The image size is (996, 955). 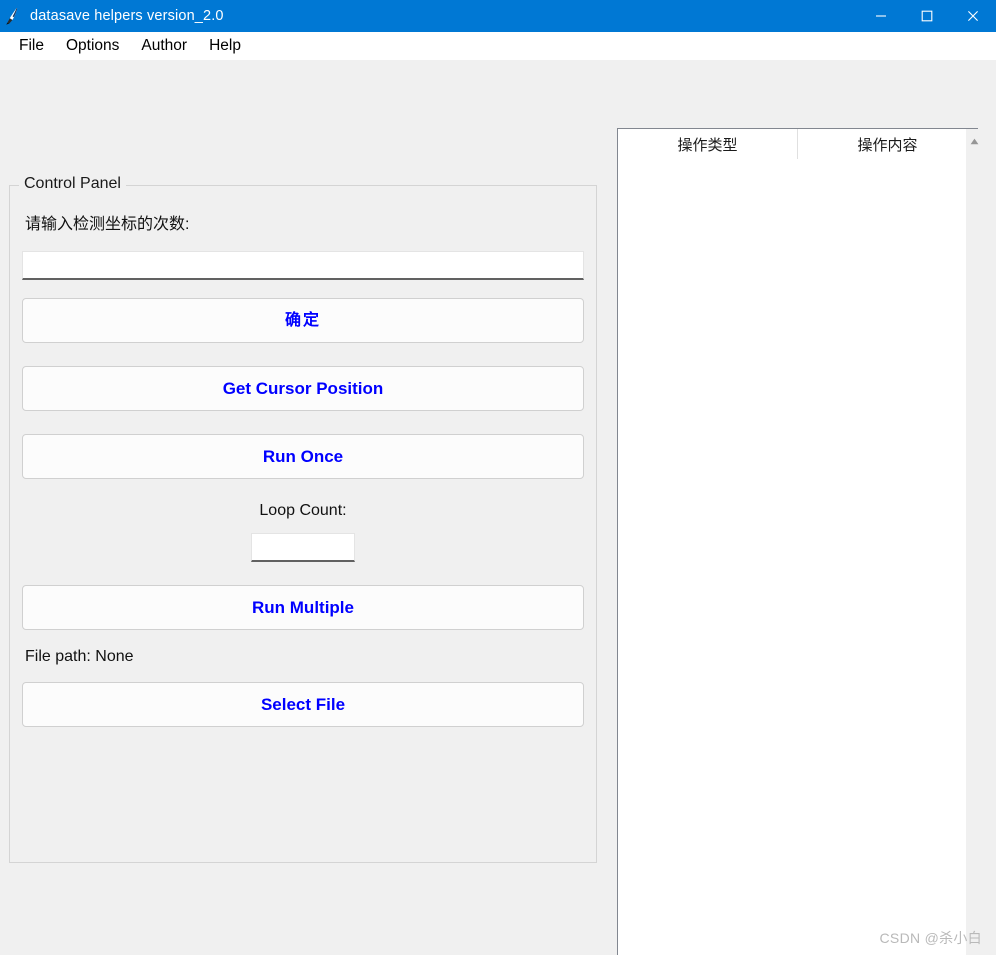 What do you see at coordinates (72, 184) in the screenshot?
I see `control-panel-legend: Control Panel` at bounding box center [72, 184].